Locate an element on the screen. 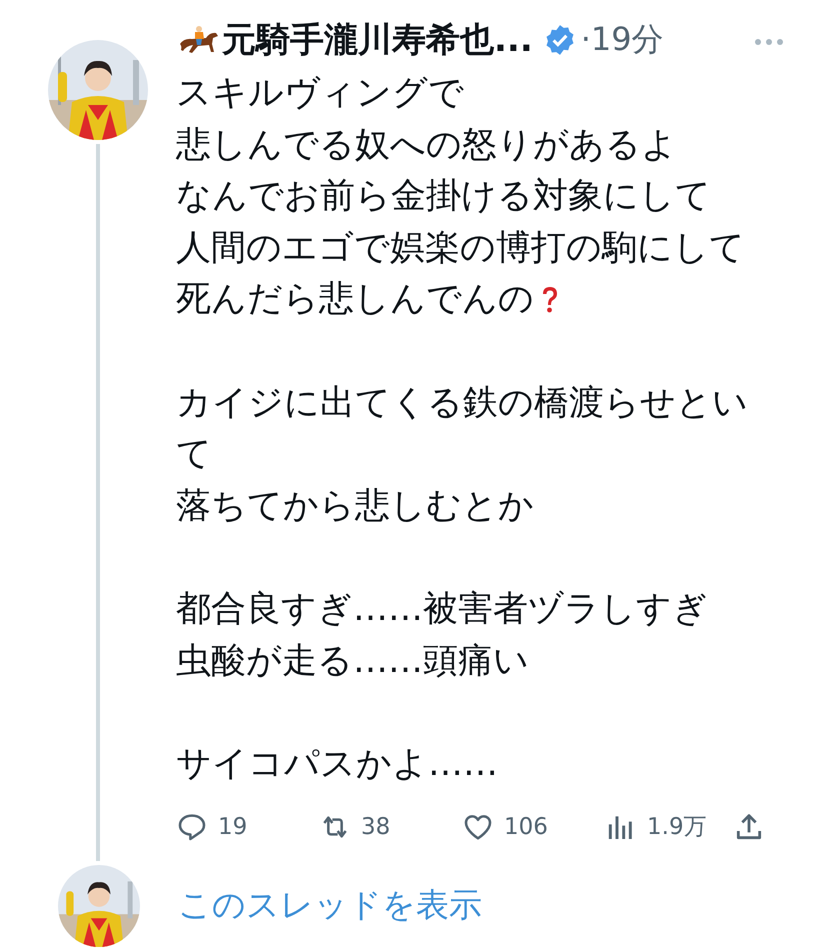 The height and width of the screenshot is (952, 828). tweet-text-line: カイジに出てくる鉄の橋渡らせとい is located at coordinates (462, 403).